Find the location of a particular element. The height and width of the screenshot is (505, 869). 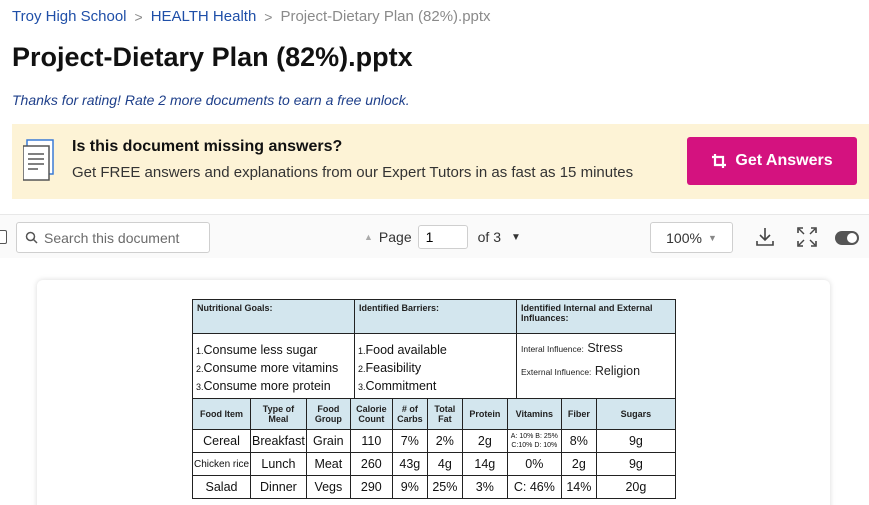

page-number-input is located at coordinates (442, 237).